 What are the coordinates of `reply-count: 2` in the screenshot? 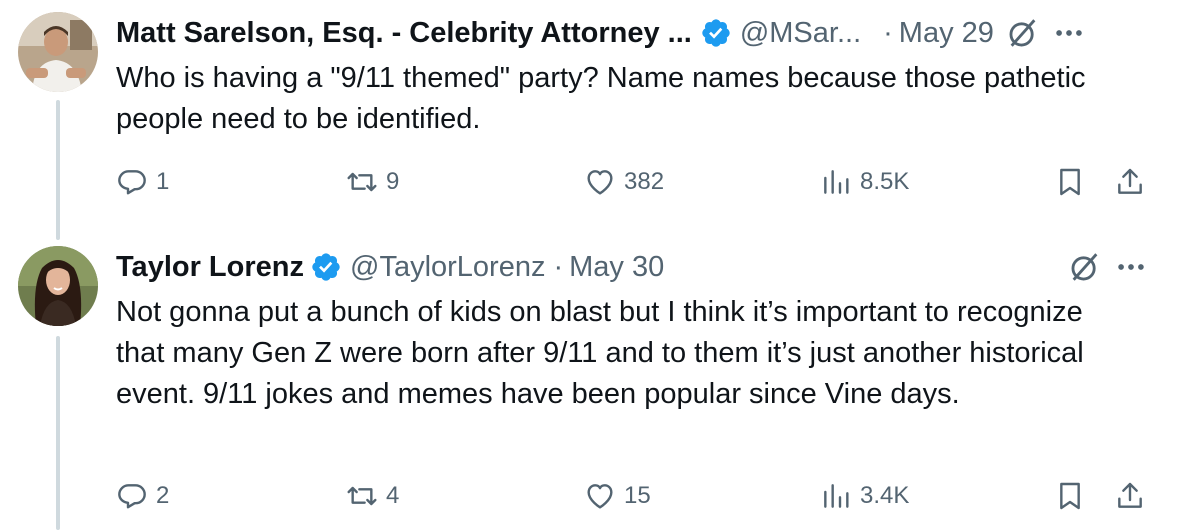 It's located at (163, 495).